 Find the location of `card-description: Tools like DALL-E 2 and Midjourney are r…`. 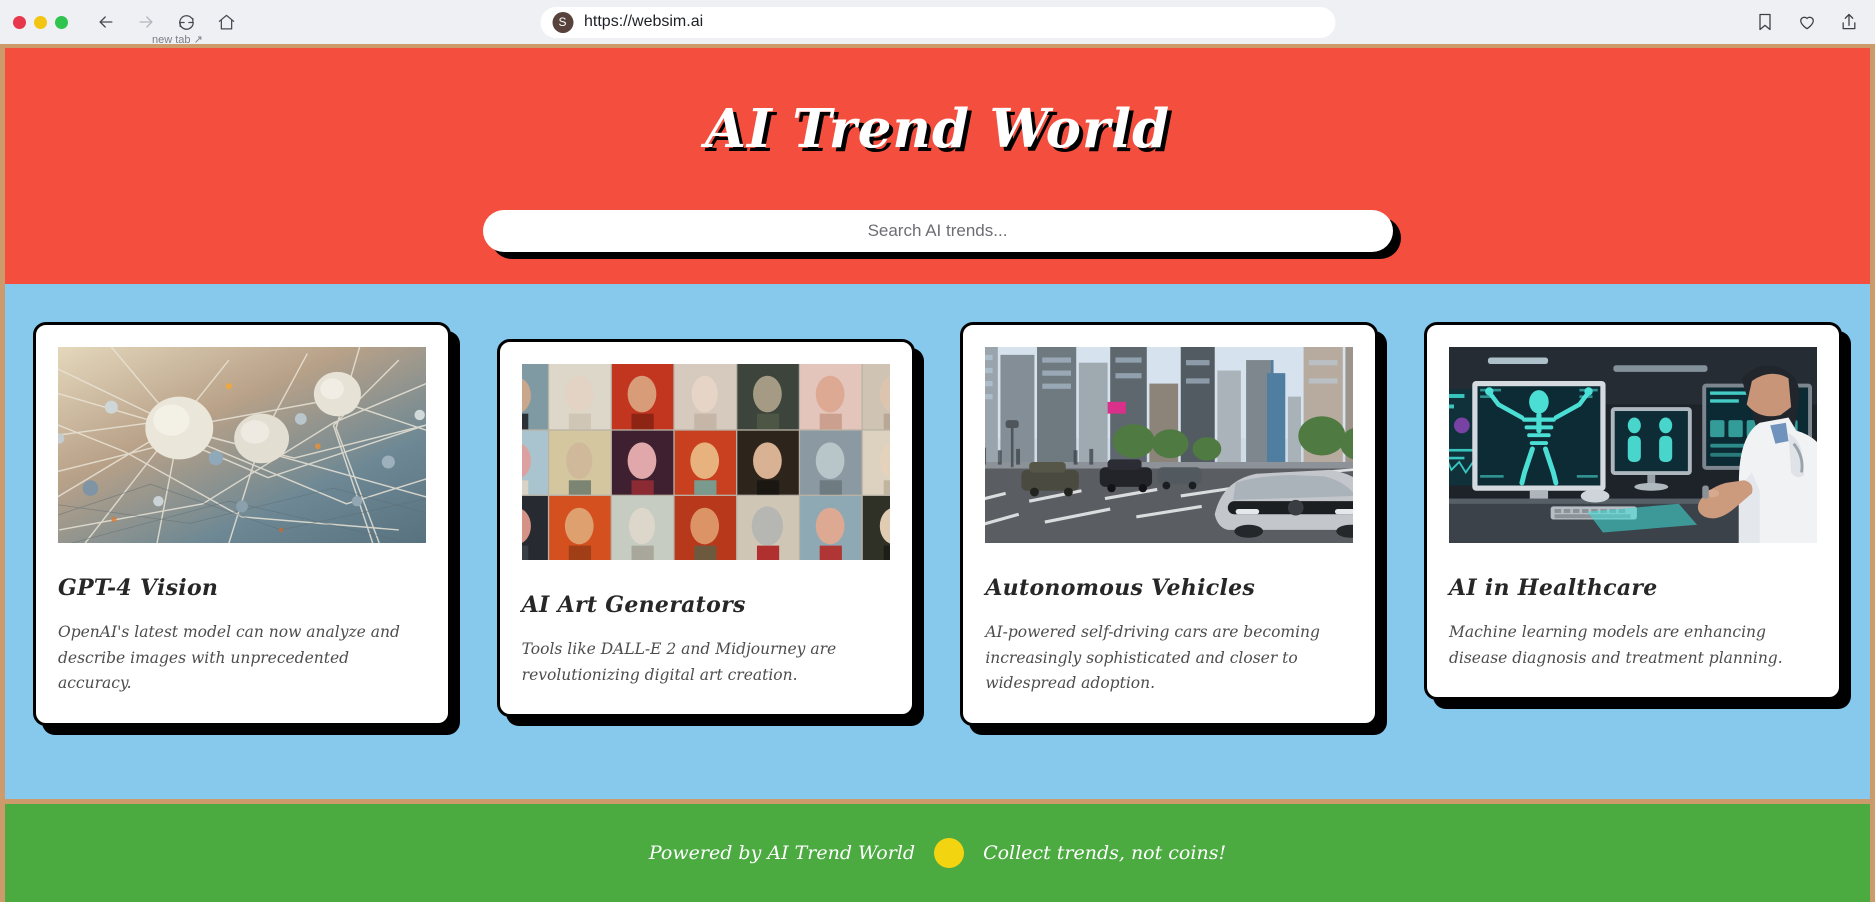

card-description: Tools like DALL-E 2 and Midjourney are r… is located at coordinates (679, 662).